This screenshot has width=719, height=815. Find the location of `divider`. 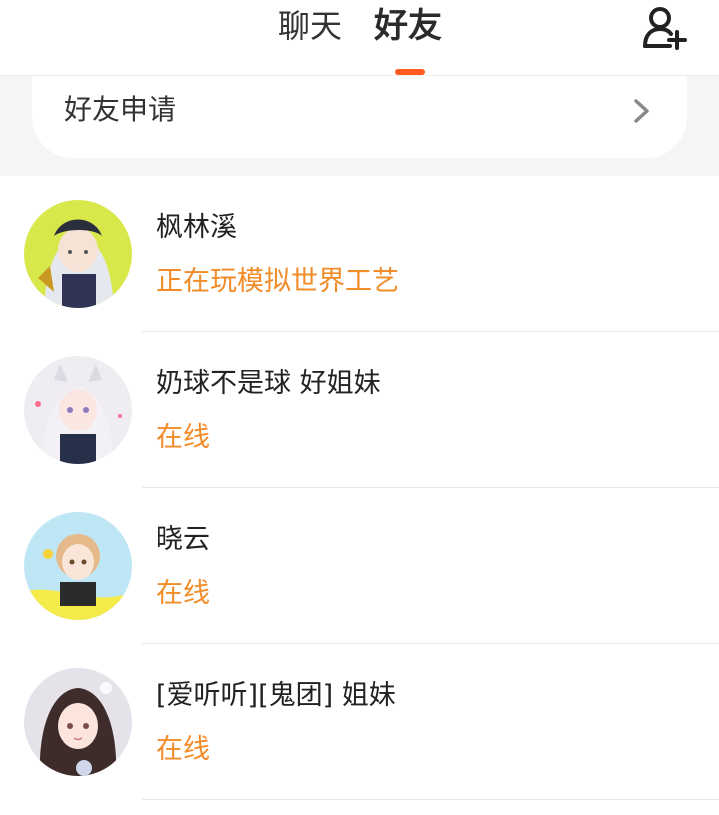

divider is located at coordinates (430, 799).